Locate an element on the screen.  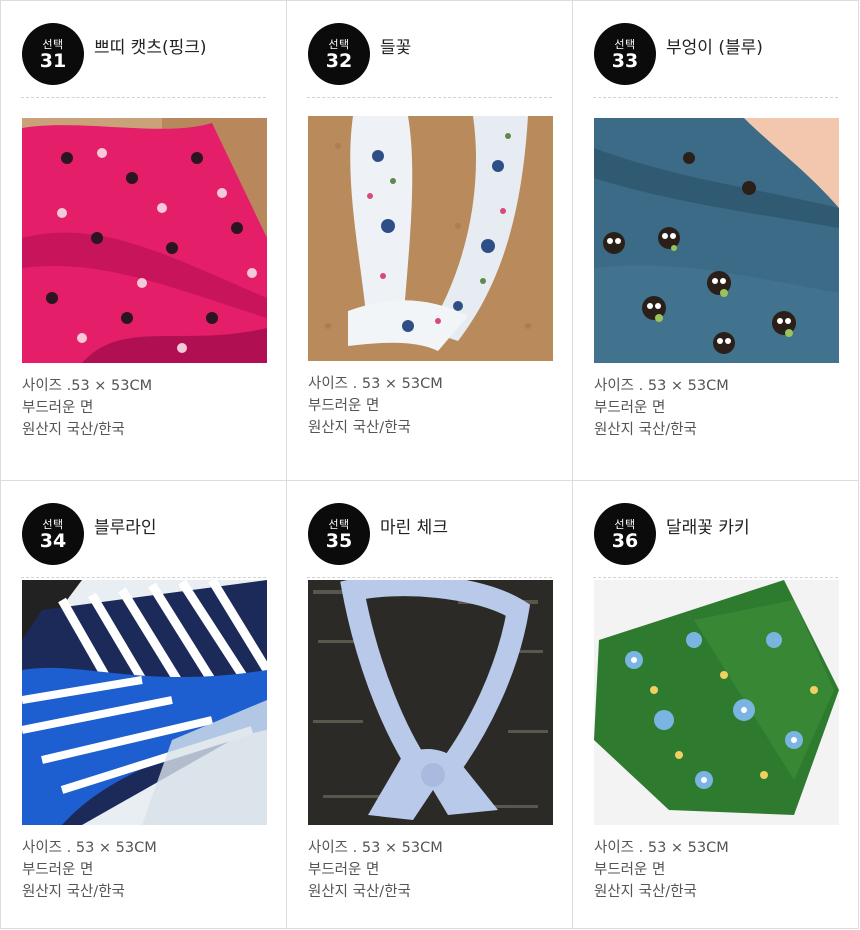
product-title: 달래꽃 카키 is located at coordinates (708, 525).